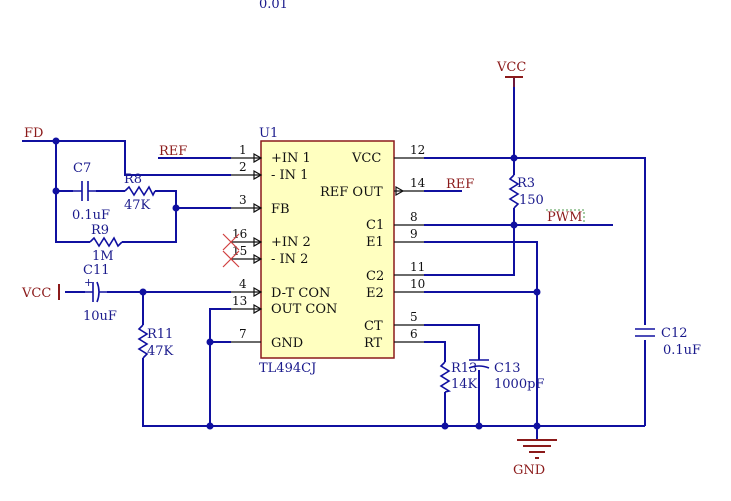  Describe the element at coordinates (682, 350) in the screenshot. I see `c12-value: 0.1uF` at that location.